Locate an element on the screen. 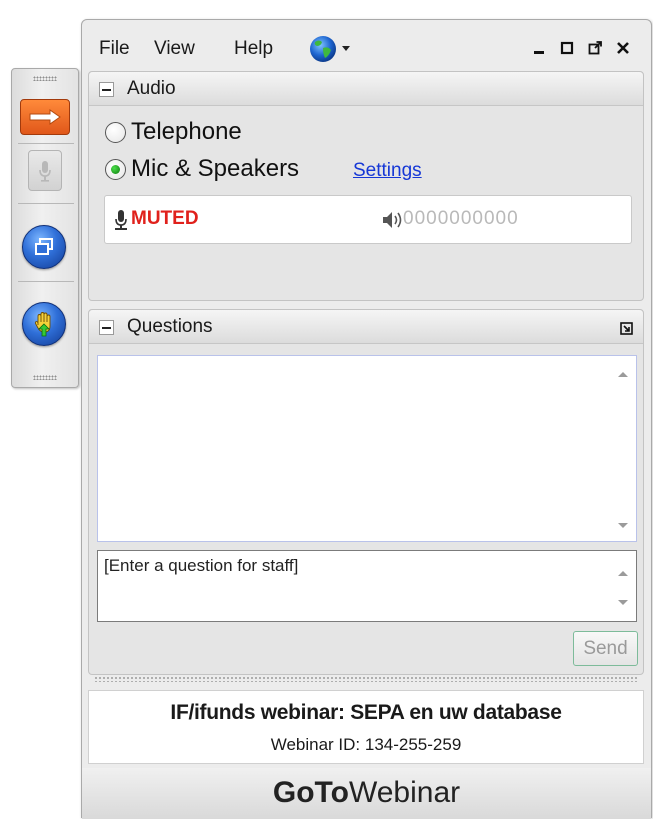 The height and width of the screenshot is (819, 653). maximize-icon is located at coordinates (567, 48).